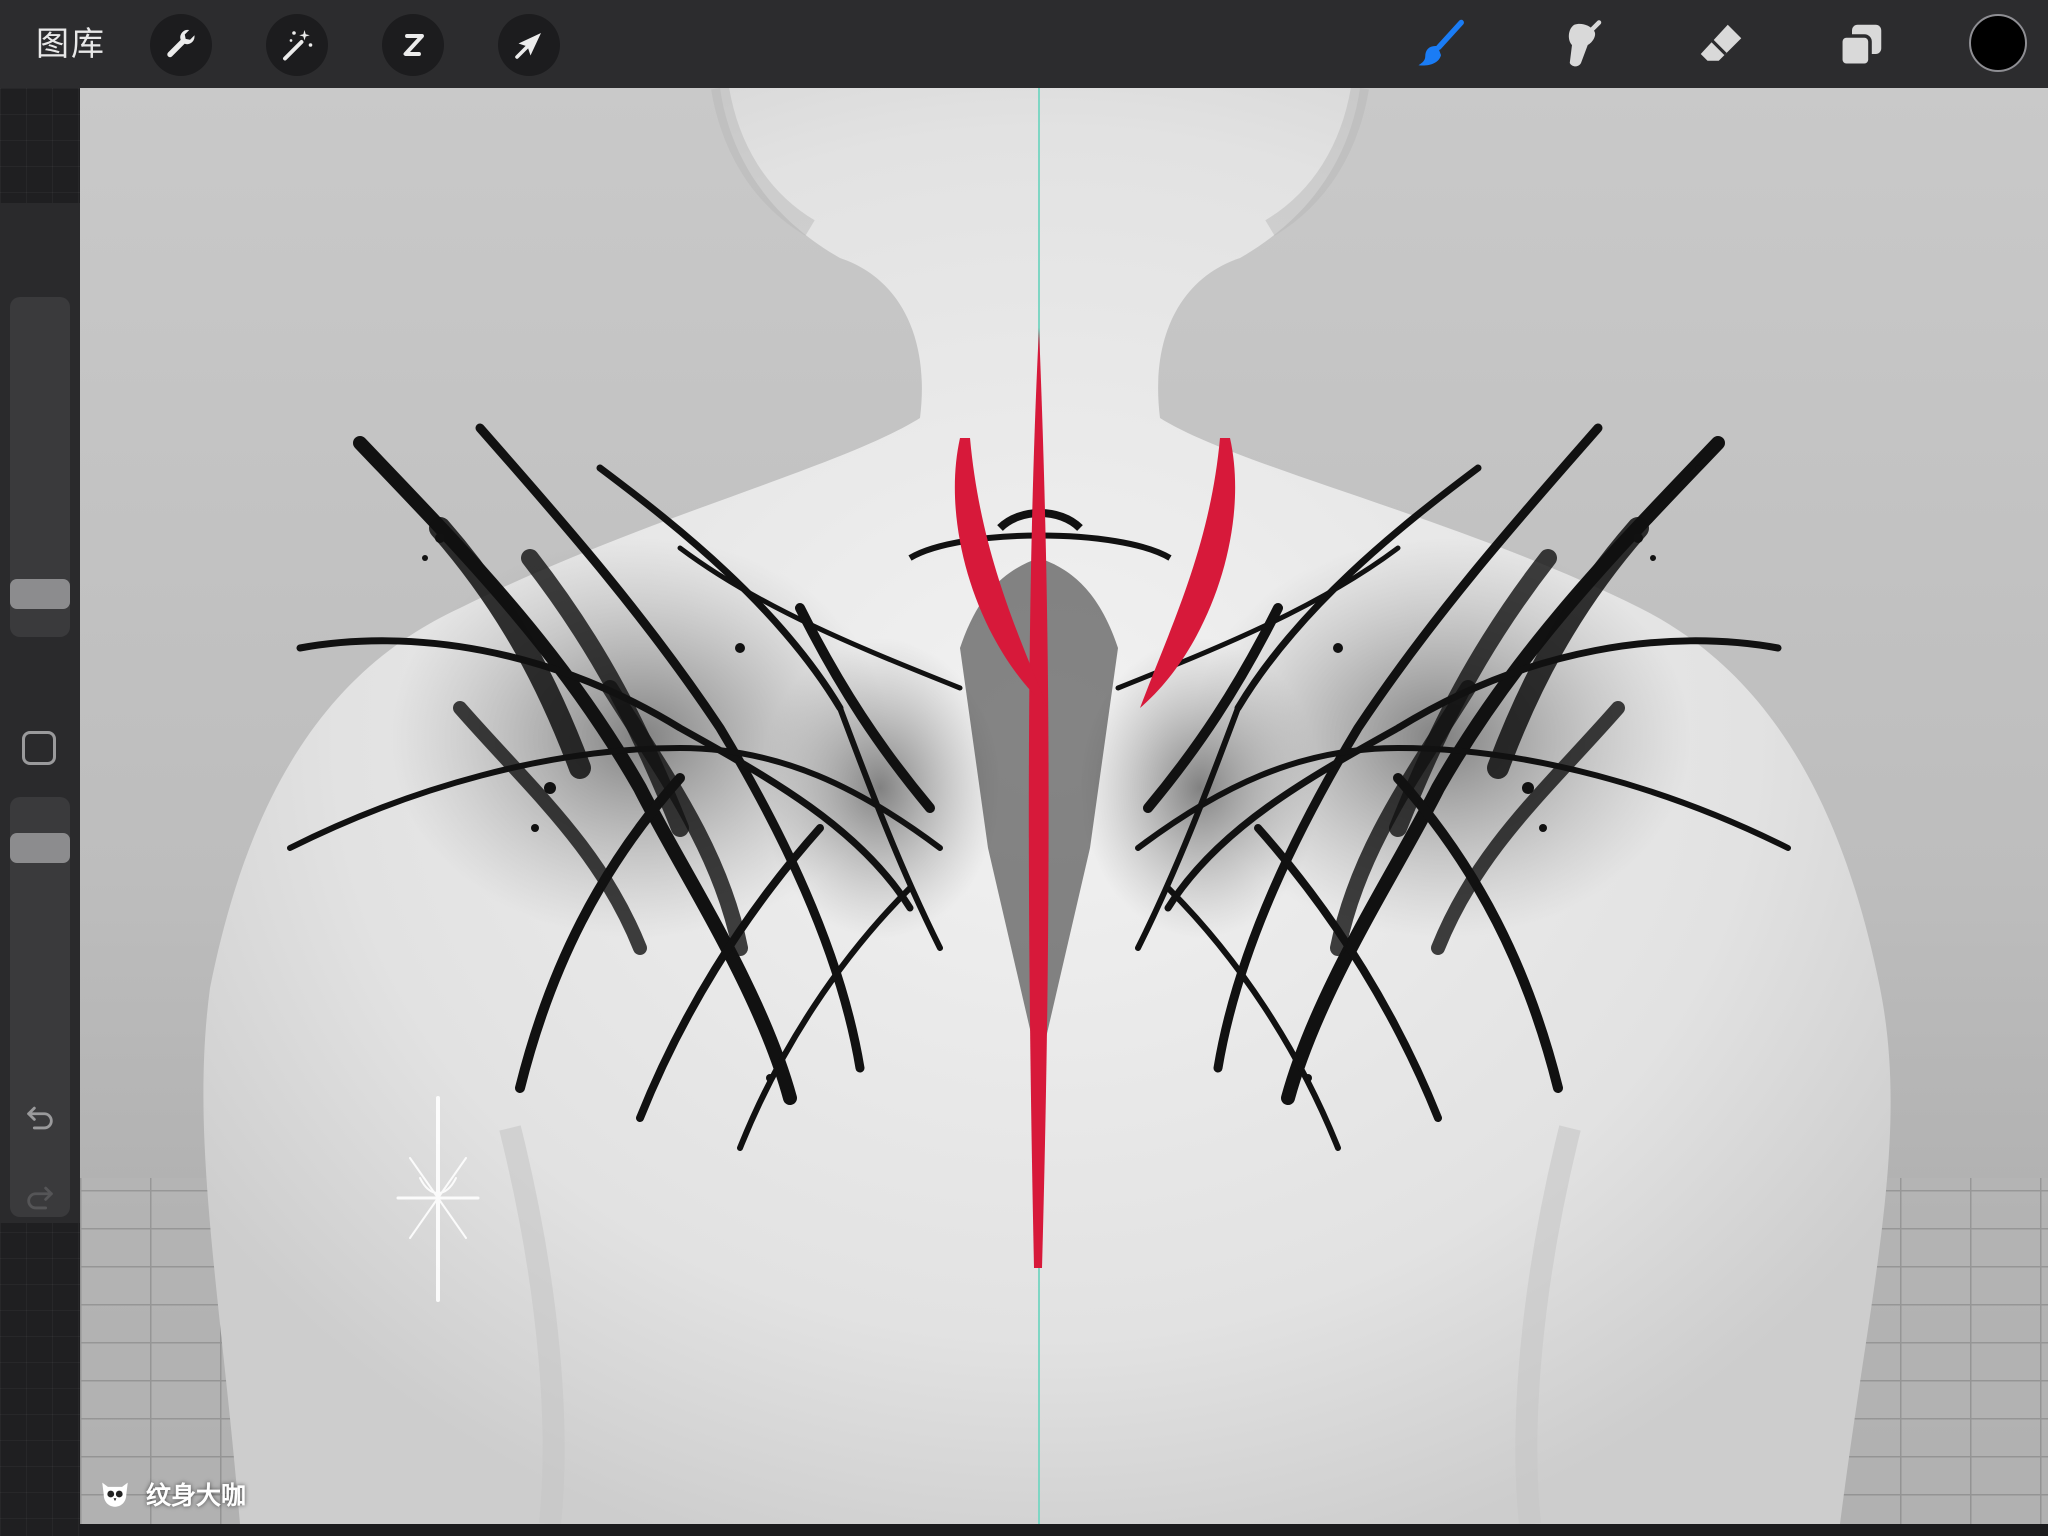  I want to click on layers-icon, so click(1860, 46).